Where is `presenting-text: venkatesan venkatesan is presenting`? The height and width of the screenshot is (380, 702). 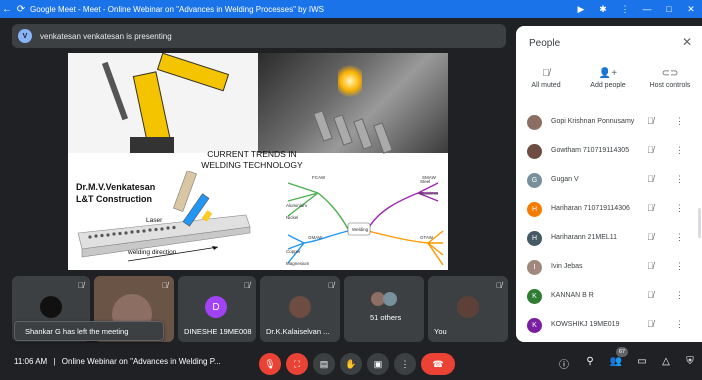 presenting-text: venkatesan venkatesan is presenting is located at coordinates (106, 36).